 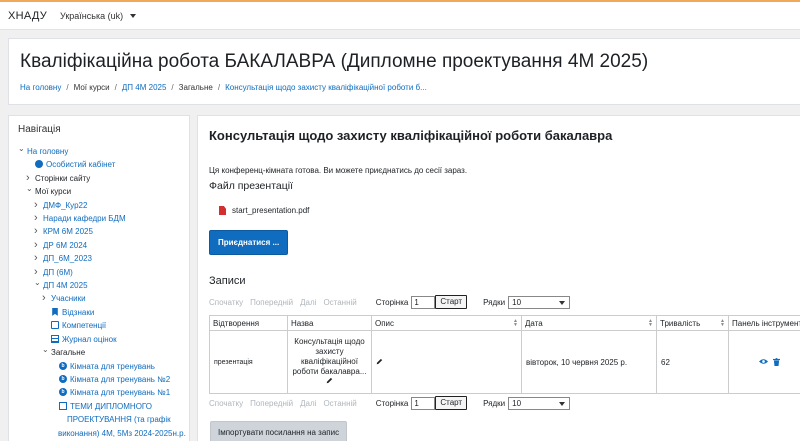 I want to click on col-header-name: Назва, so click(x=329, y=323).